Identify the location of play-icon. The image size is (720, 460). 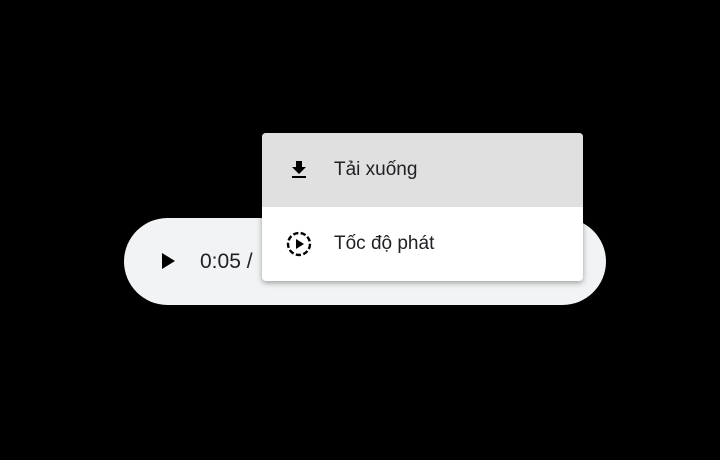
(168, 261).